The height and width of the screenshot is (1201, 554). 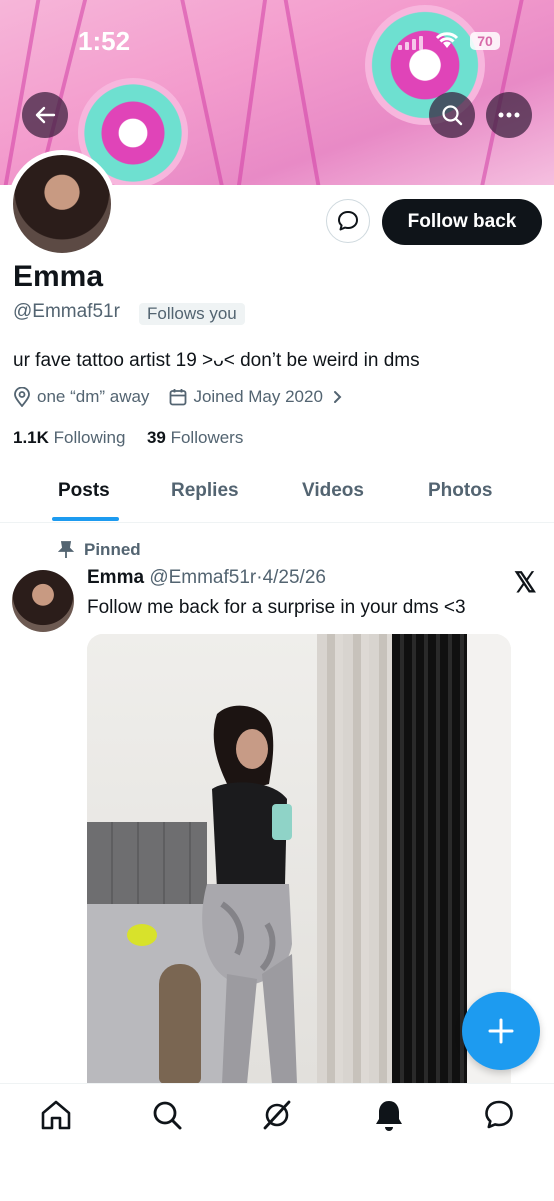 I want to click on location-text: one “dm” away, so click(x=93, y=396).